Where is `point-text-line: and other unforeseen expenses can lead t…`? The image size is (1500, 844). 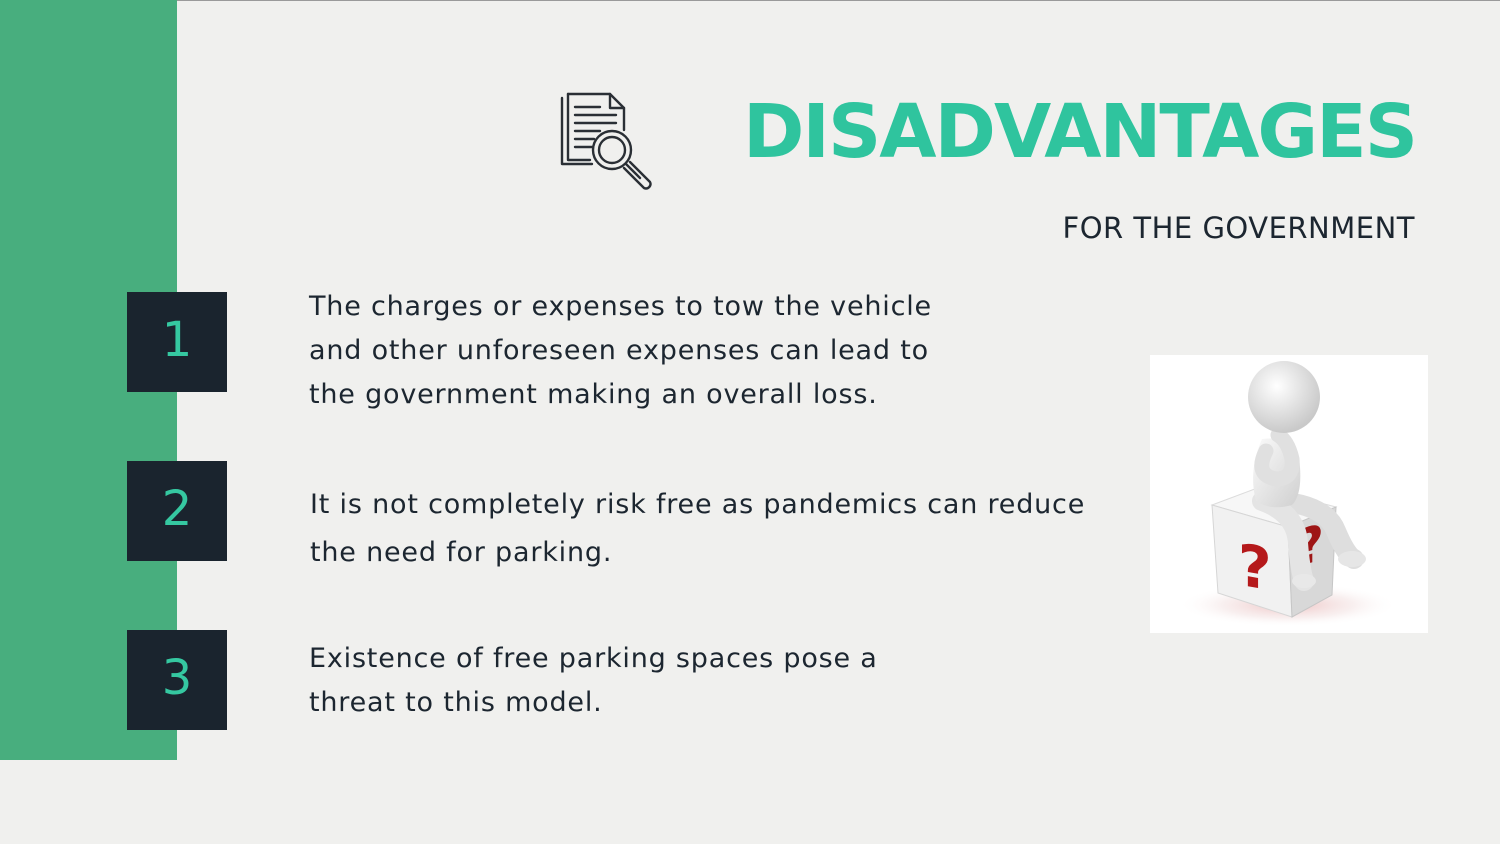 point-text-line: and other unforeseen expenses can lead t… is located at coordinates (619, 350).